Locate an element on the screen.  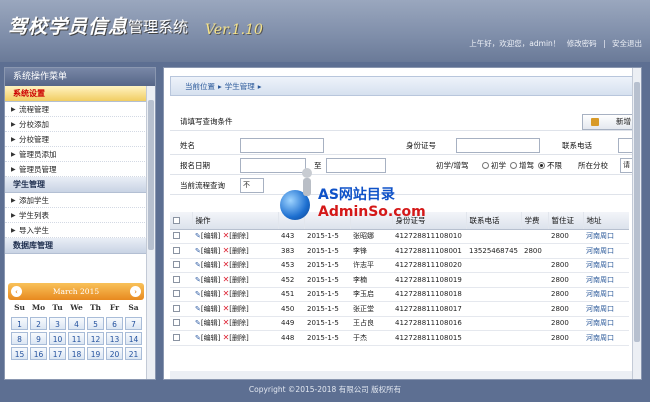
menu-item-branch-management: ▶ 分校管理 is located at coordinates (75, 139).